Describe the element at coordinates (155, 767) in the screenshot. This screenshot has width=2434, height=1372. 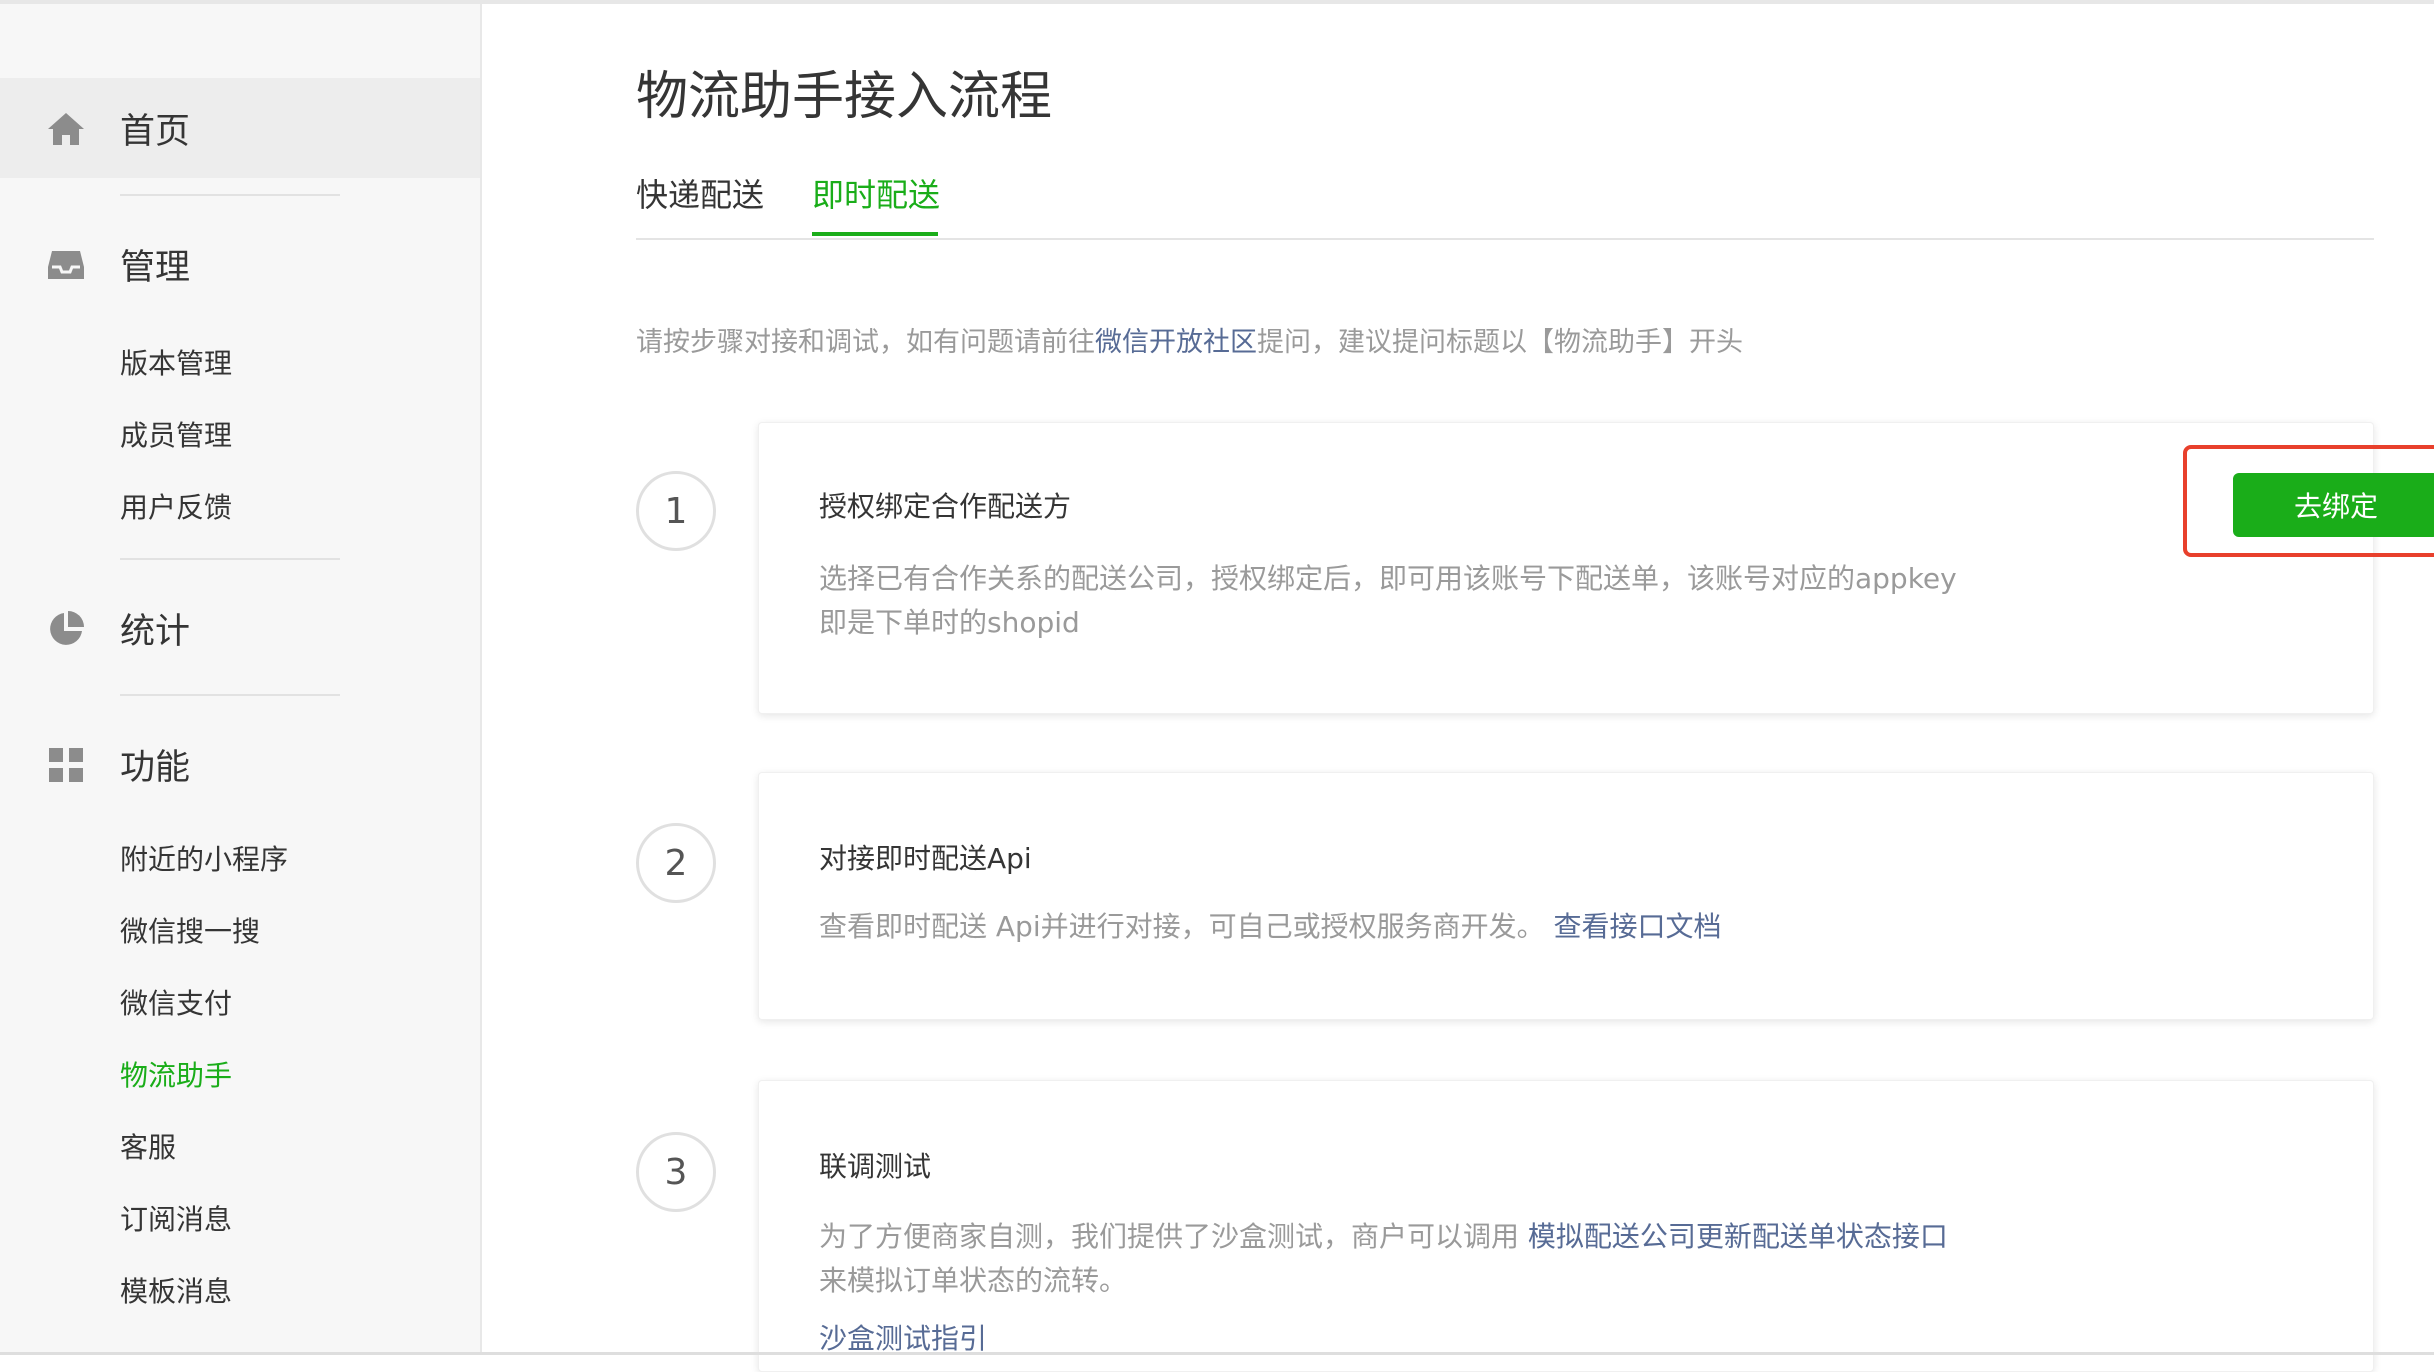
I see `sidebar-item-label: 功能` at that location.